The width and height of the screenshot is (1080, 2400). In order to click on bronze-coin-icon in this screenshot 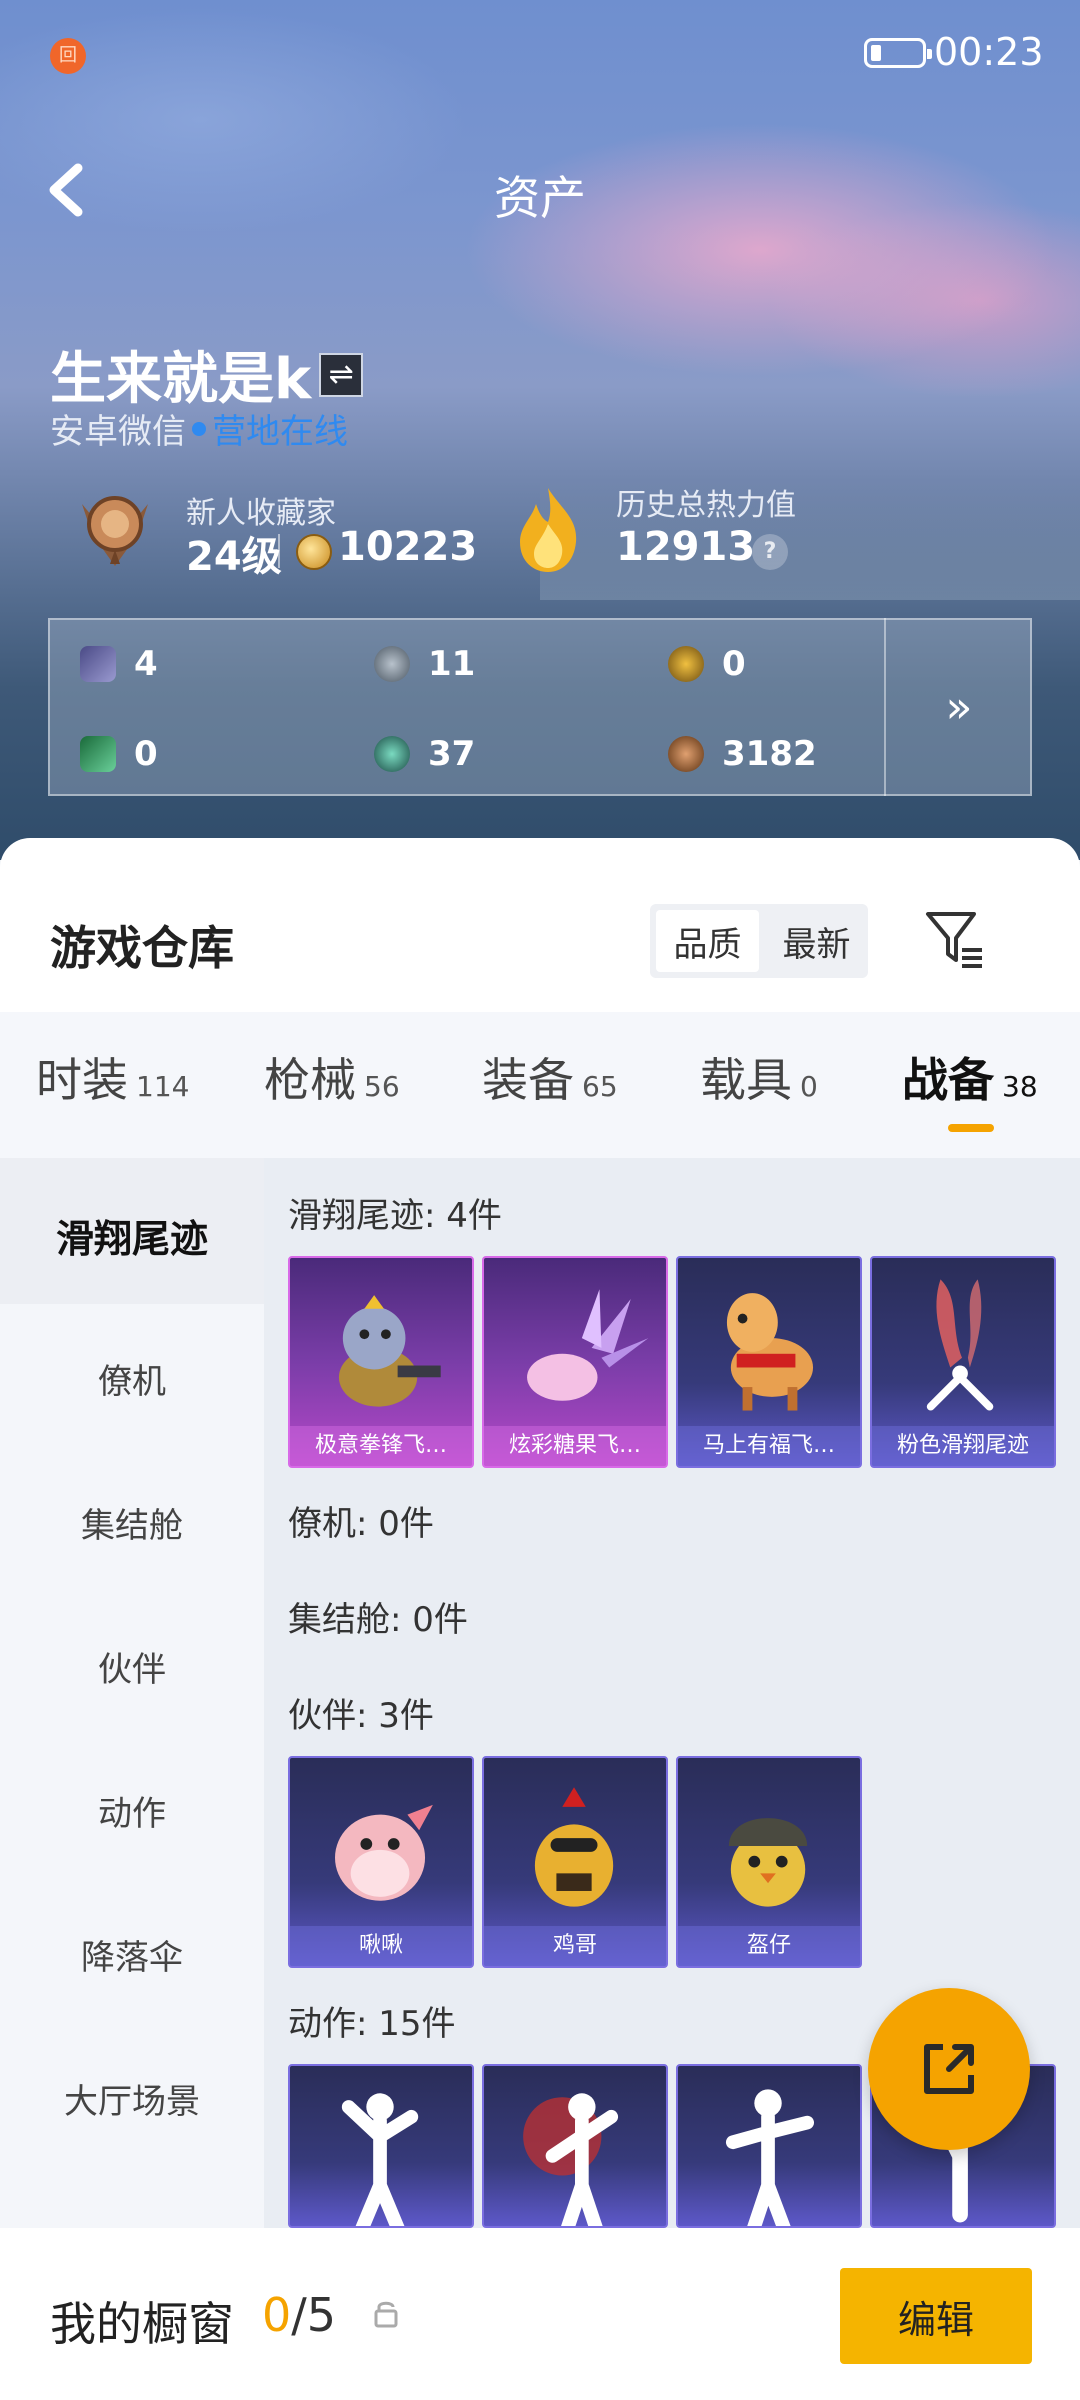, I will do `click(686, 754)`.